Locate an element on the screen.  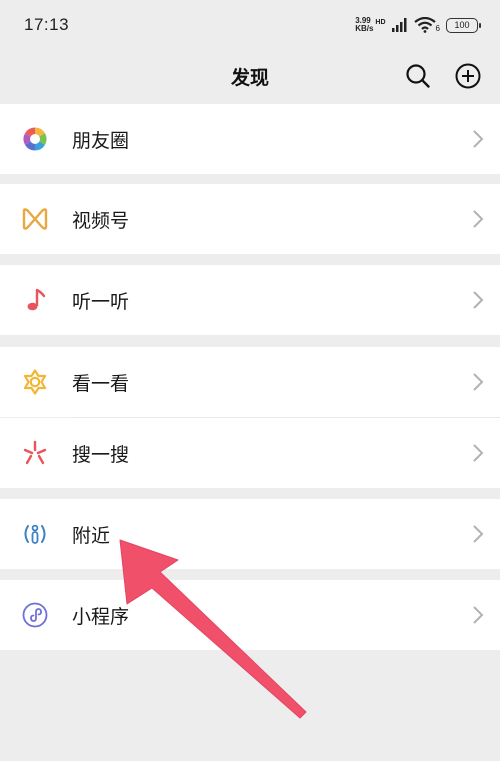
network-speed: 3.99 KB/s is located at coordinates (364, 25).